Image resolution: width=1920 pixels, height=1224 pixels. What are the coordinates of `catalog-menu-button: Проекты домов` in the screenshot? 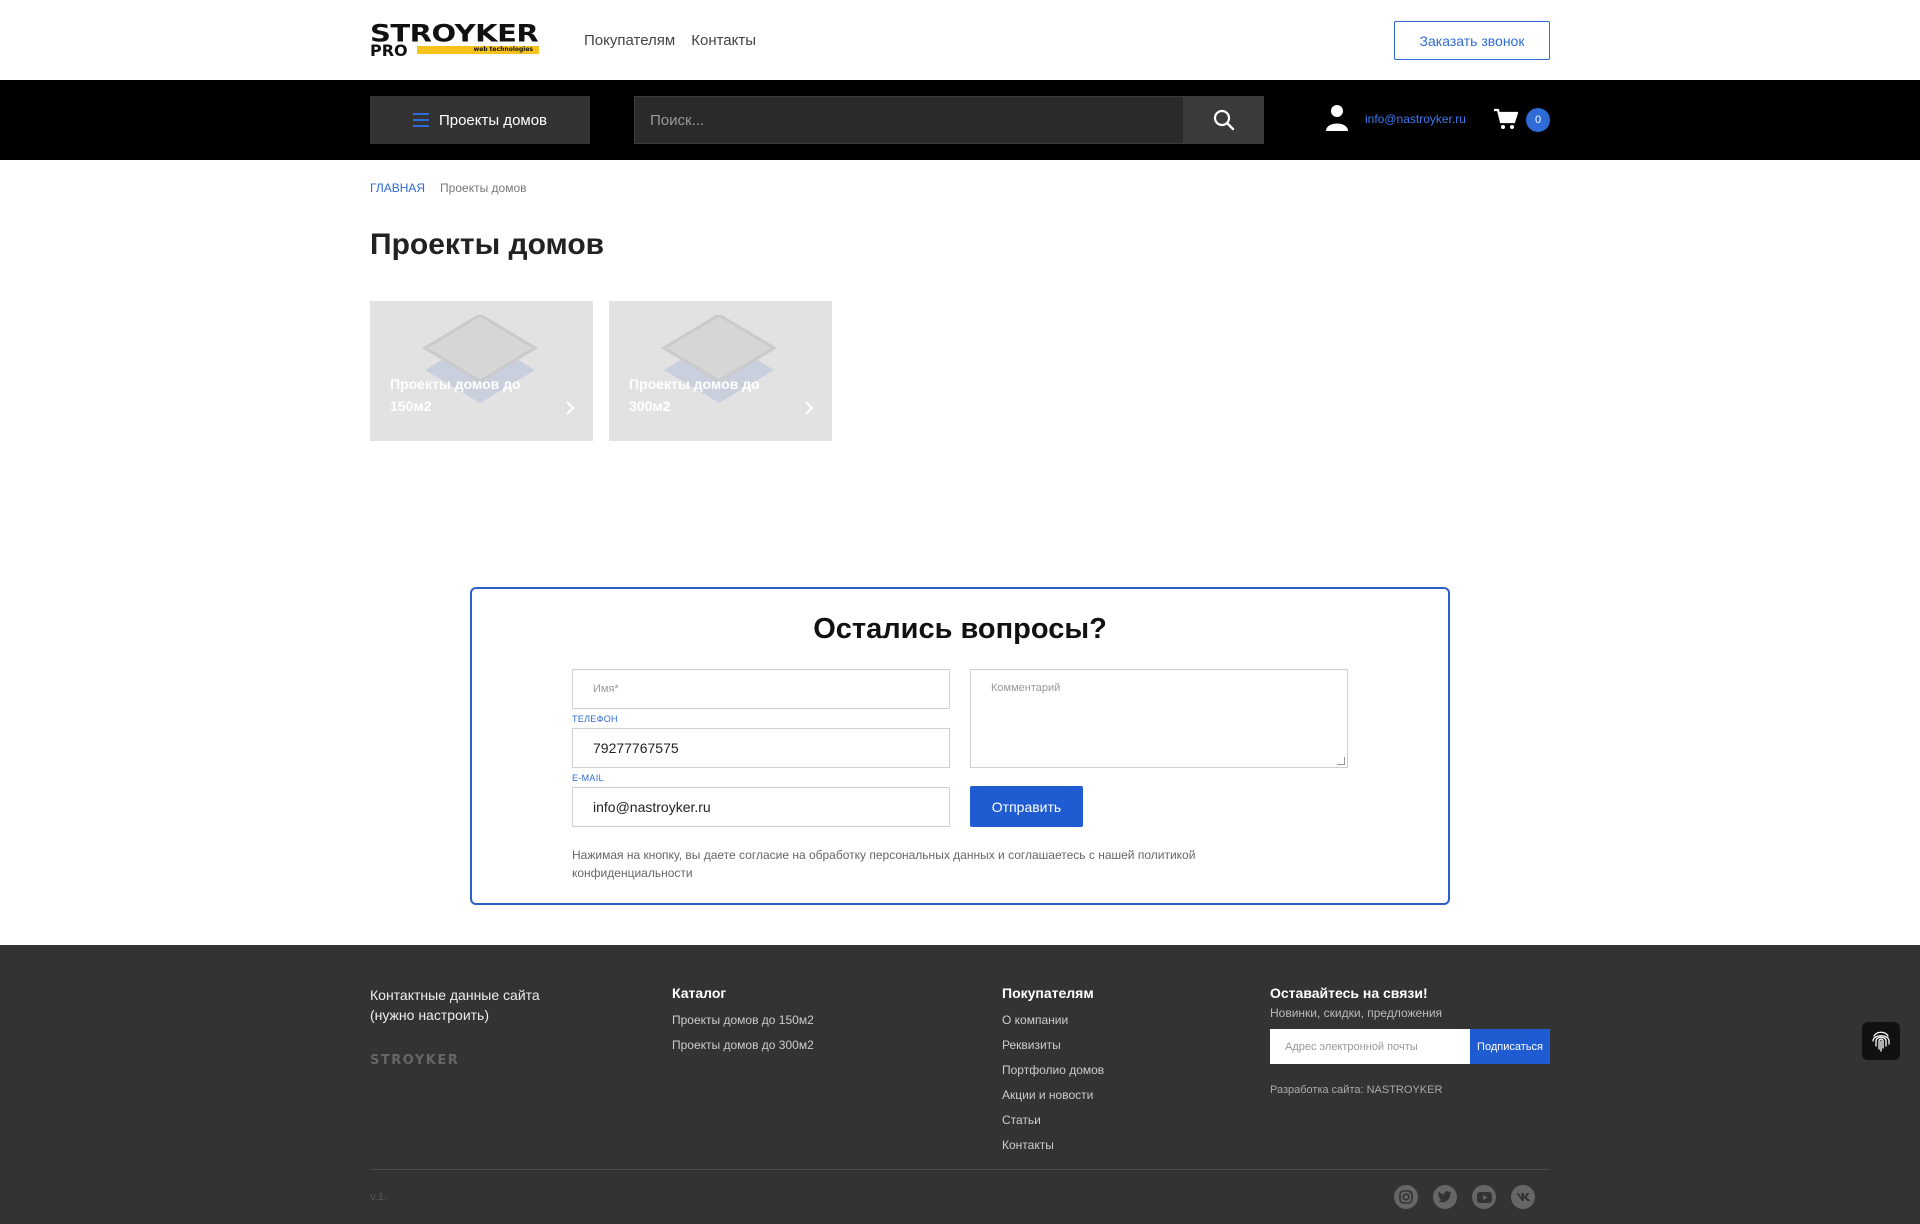 It's located at (480, 120).